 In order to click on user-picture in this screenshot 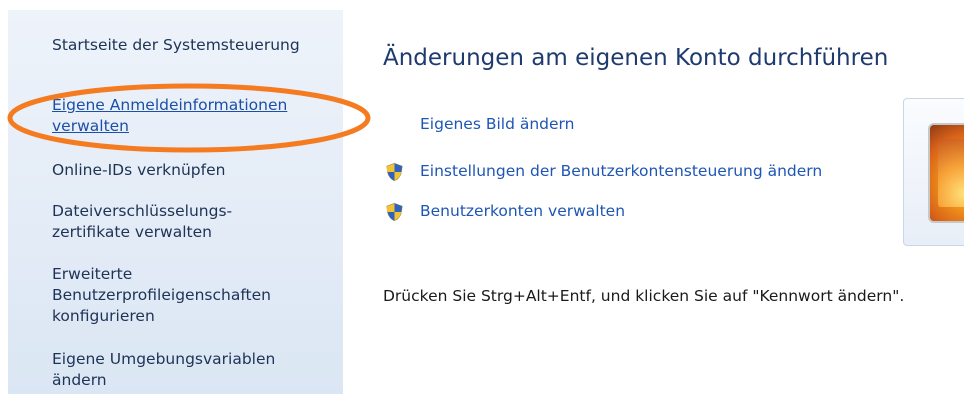, I will do `click(946, 173)`.